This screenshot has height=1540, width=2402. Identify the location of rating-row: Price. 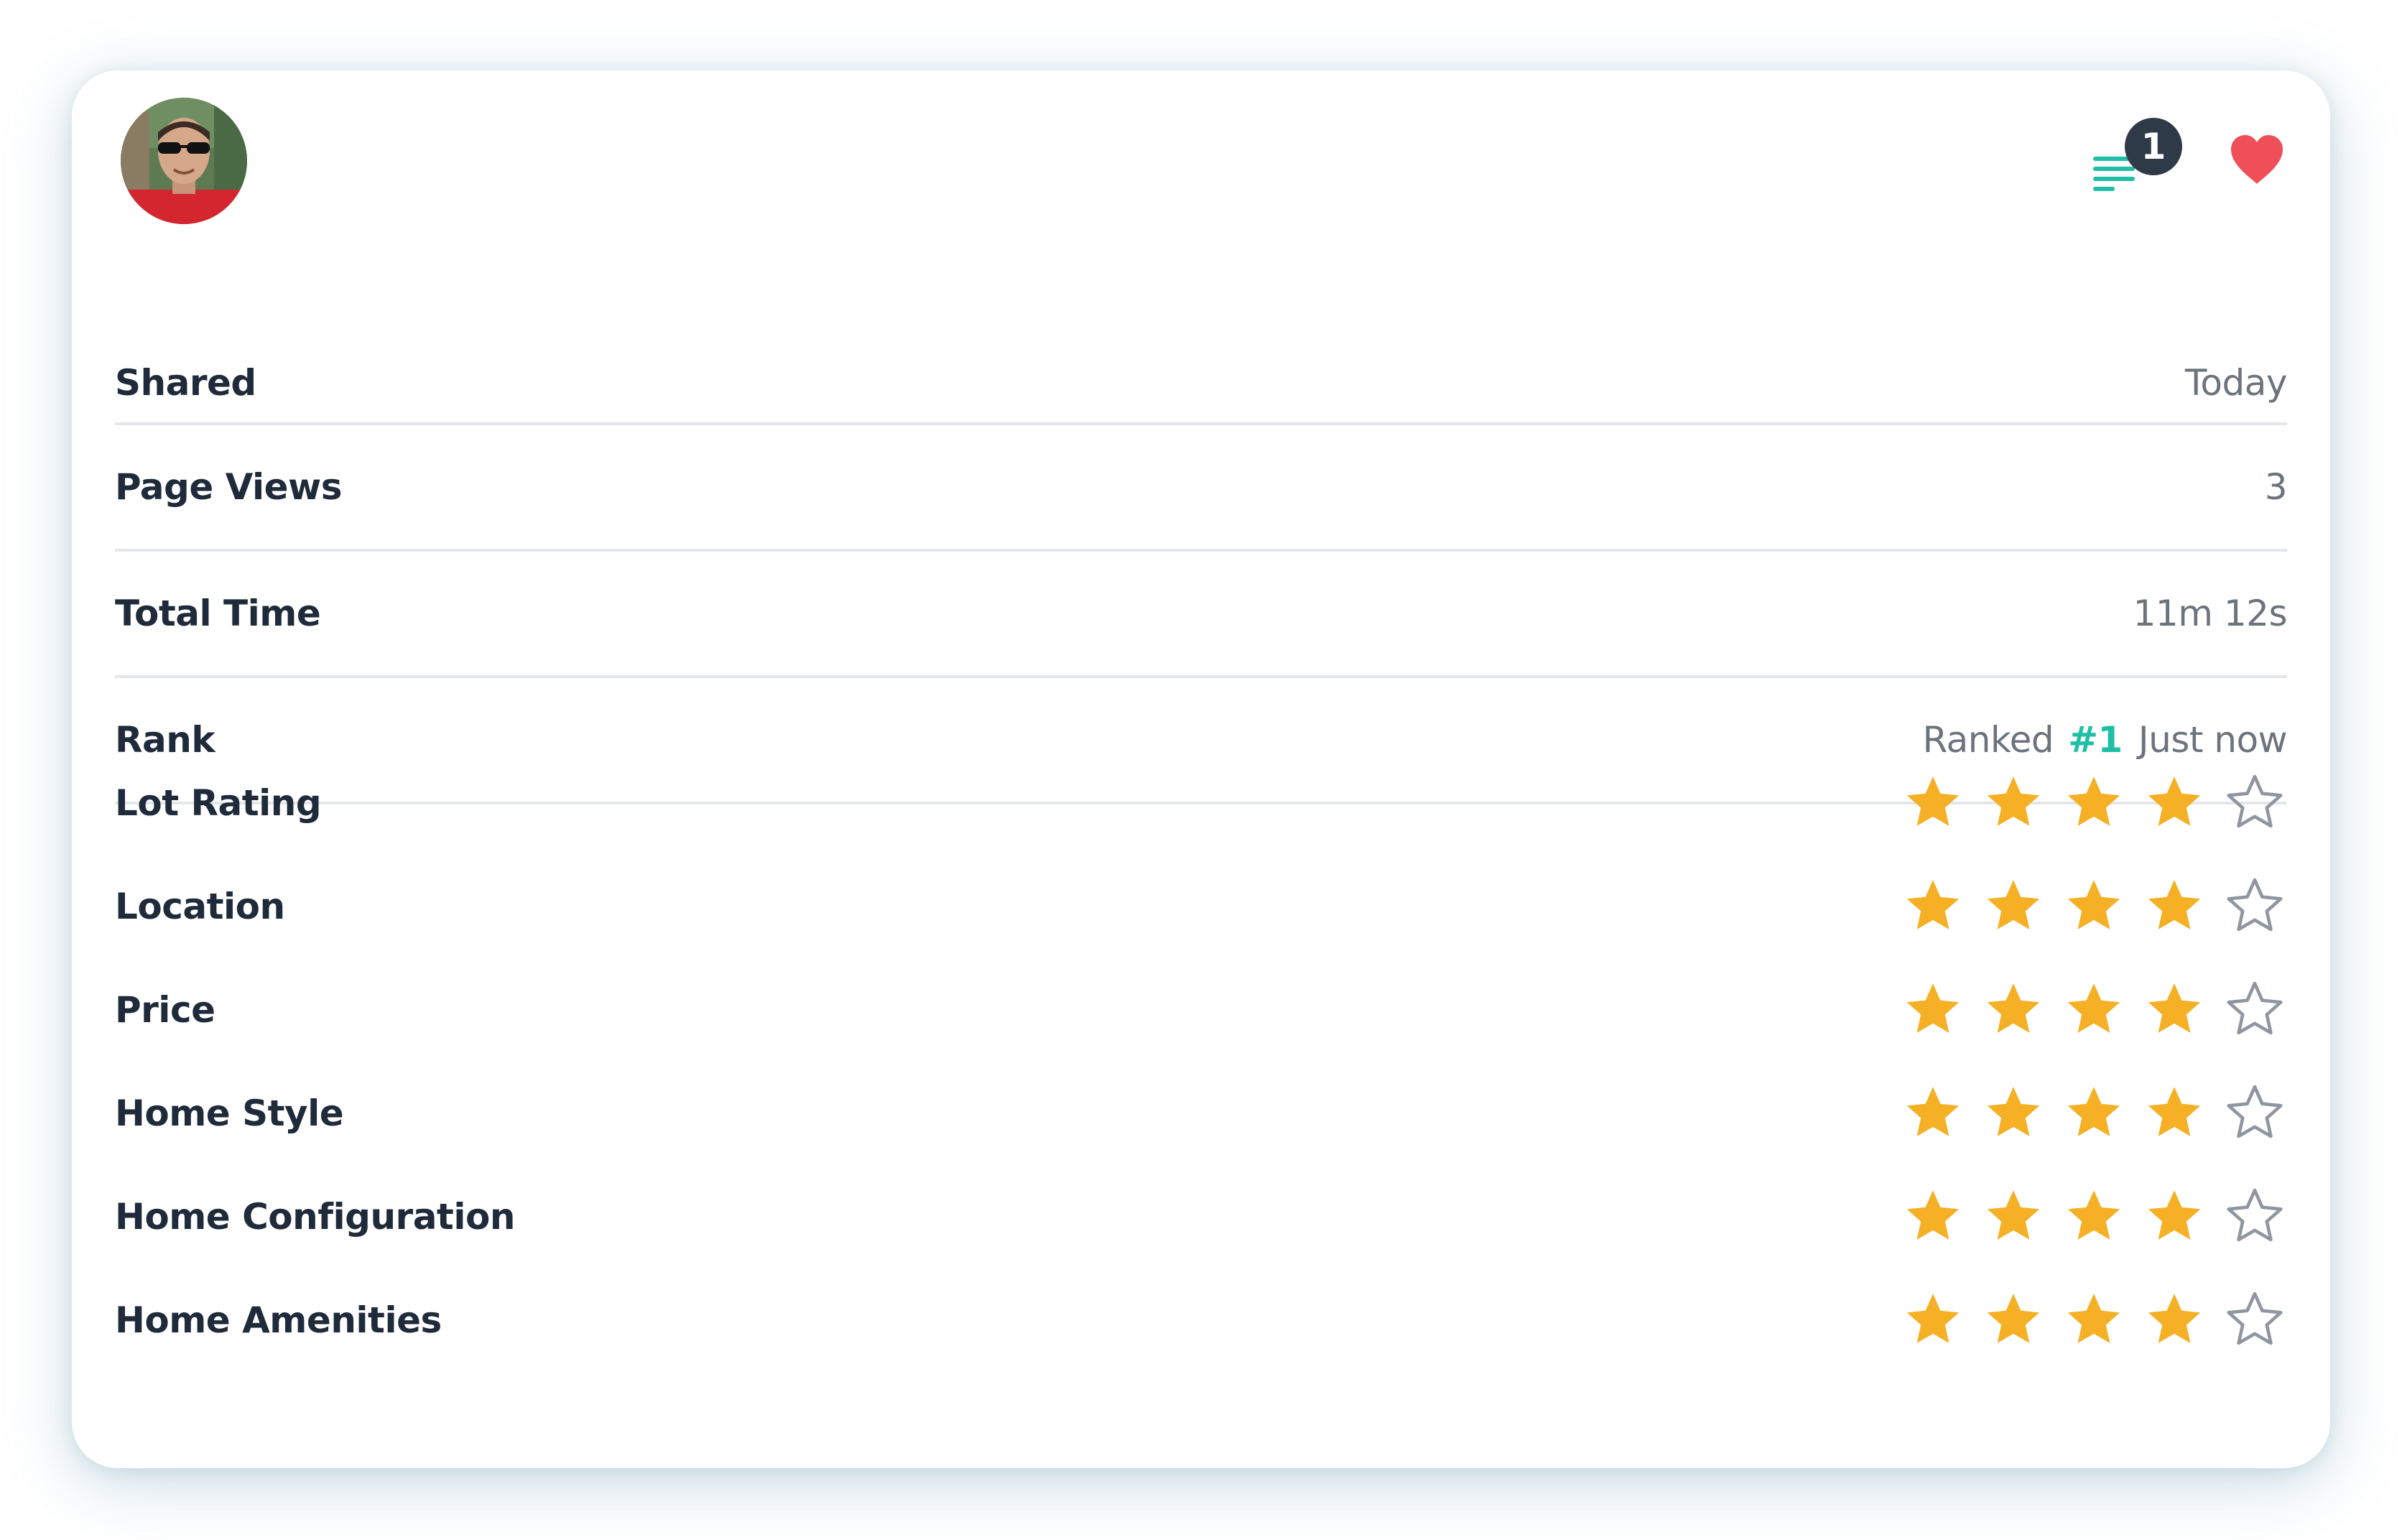
(1201, 1010).